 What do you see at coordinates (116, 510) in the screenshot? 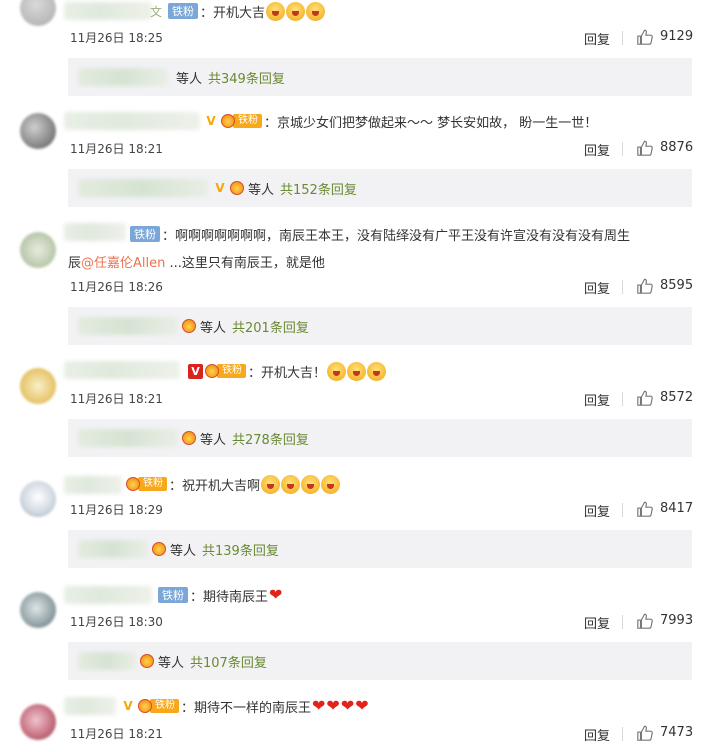
I see `comment-date: 11月26日 18:29` at bounding box center [116, 510].